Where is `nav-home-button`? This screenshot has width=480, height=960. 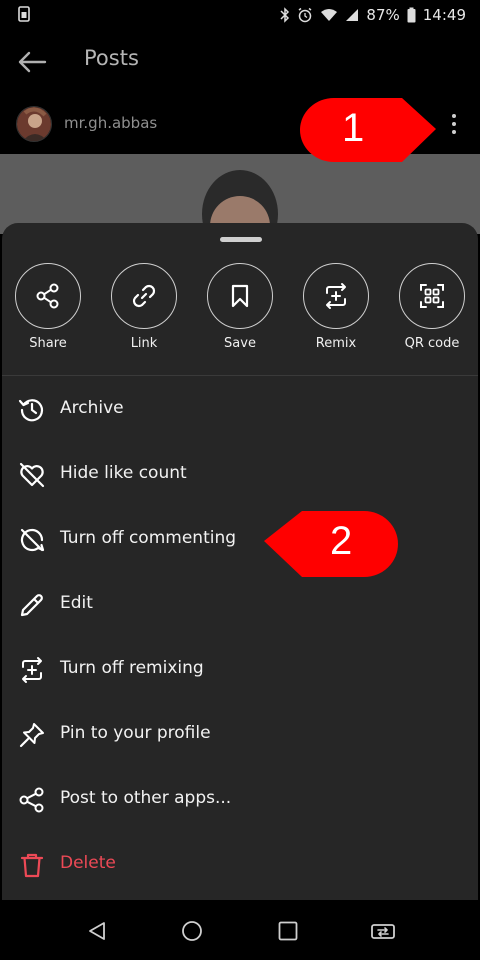
nav-home-button is located at coordinates (192, 931).